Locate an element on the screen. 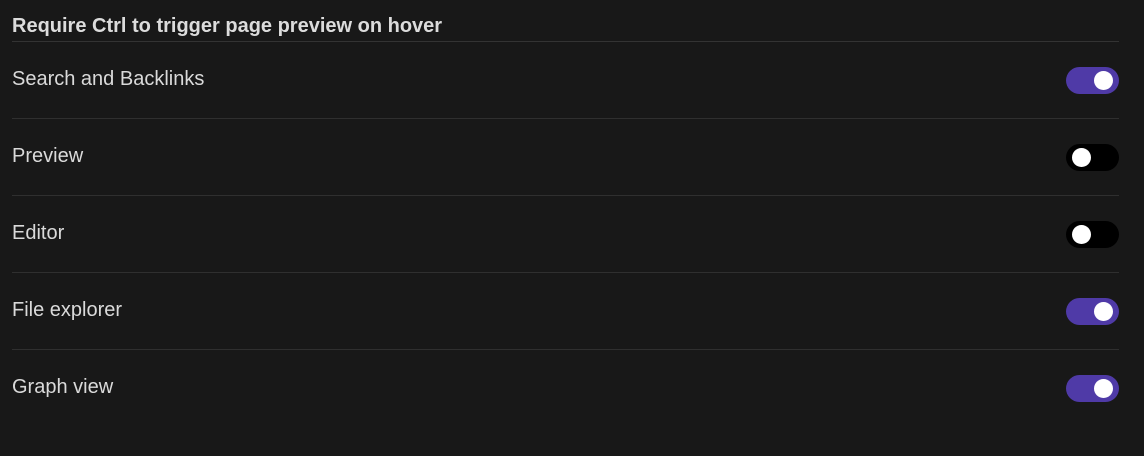 This screenshot has width=1144, height=456. search-and-backlinks-toggle is located at coordinates (1092, 80).